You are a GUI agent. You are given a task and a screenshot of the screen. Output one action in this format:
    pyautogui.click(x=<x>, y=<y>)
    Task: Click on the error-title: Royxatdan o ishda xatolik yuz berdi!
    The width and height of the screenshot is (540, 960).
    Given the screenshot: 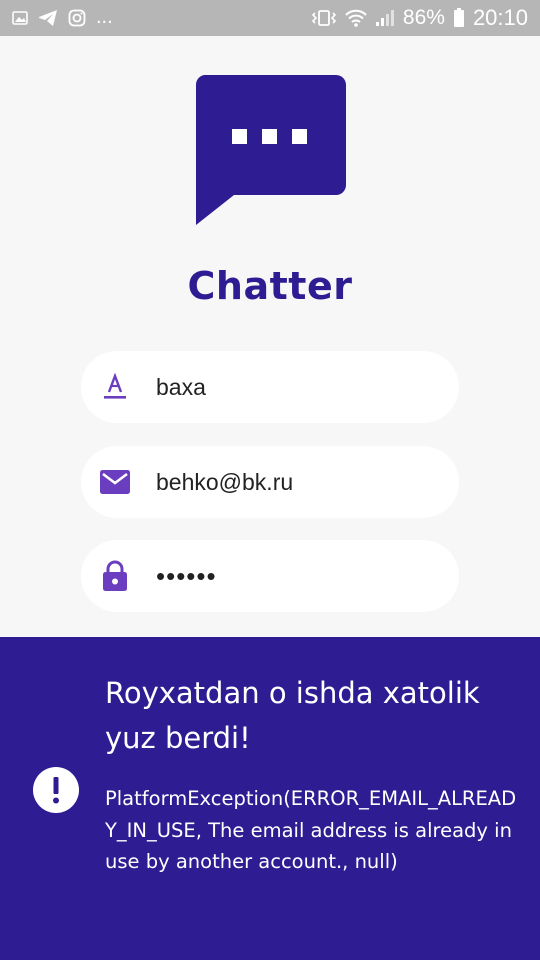 What is the action you would take?
    pyautogui.click(x=292, y=715)
    